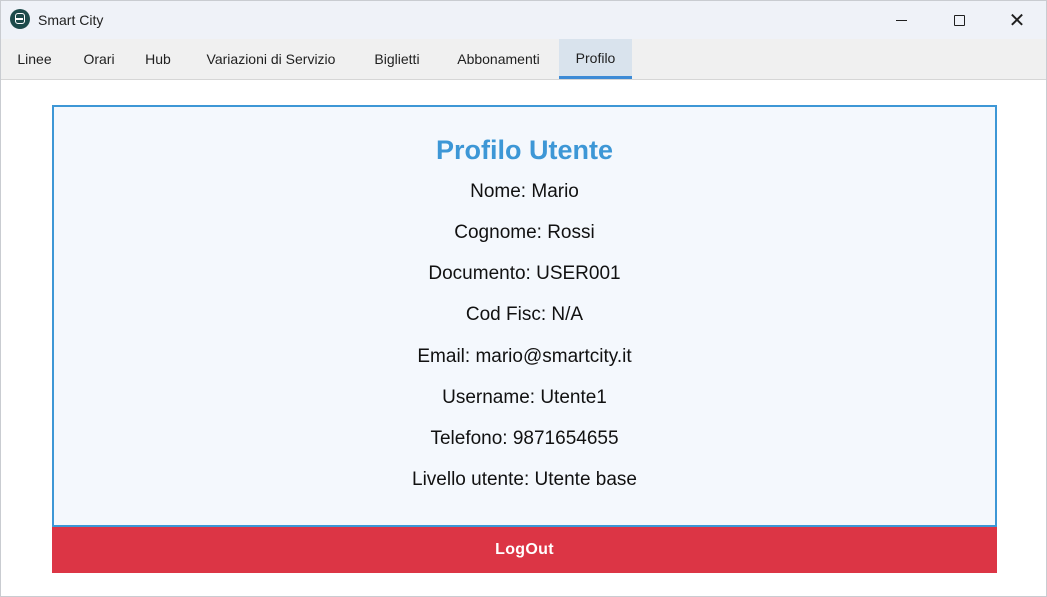 This screenshot has height=597, width=1047. I want to click on minimize-button, so click(901, 20).